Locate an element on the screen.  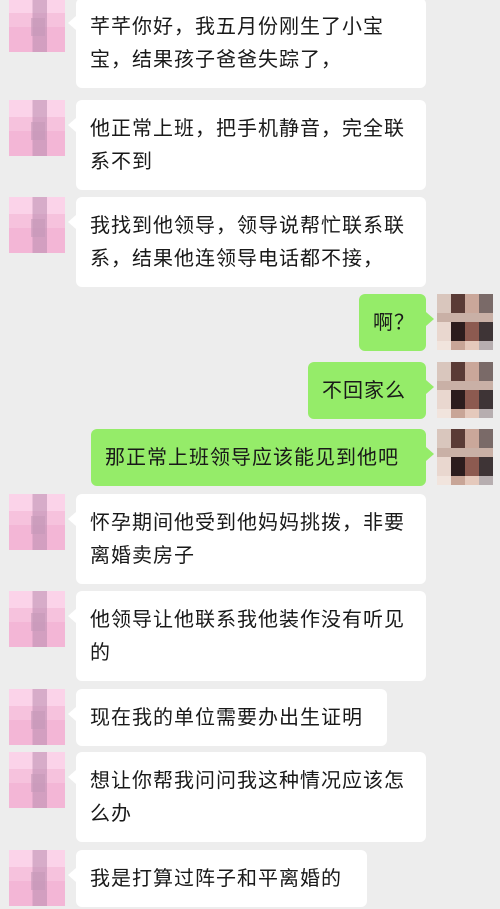
message-bubble: 不回家么 is located at coordinates (371, 390).